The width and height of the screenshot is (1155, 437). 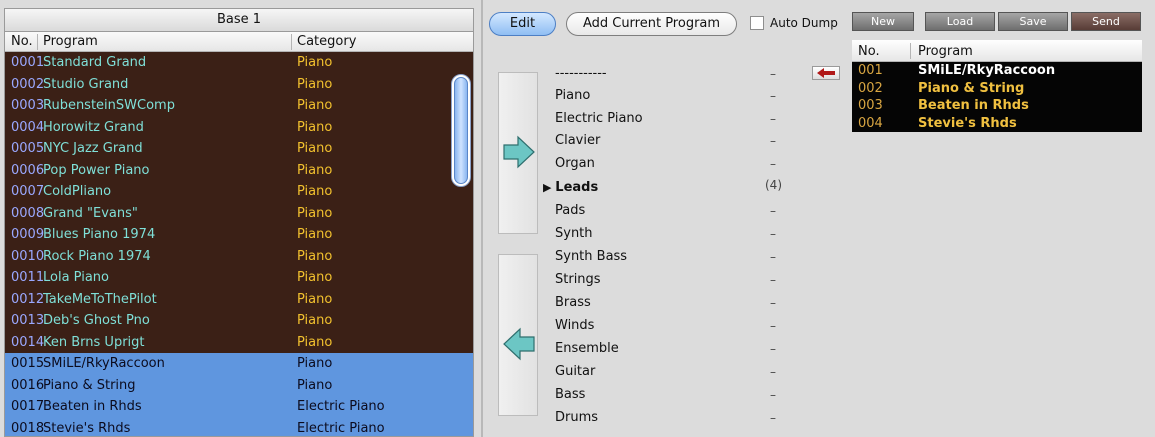 What do you see at coordinates (997, 123) in the screenshot?
I see `category-program-row: 004 Stevie's Rhds` at bounding box center [997, 123].